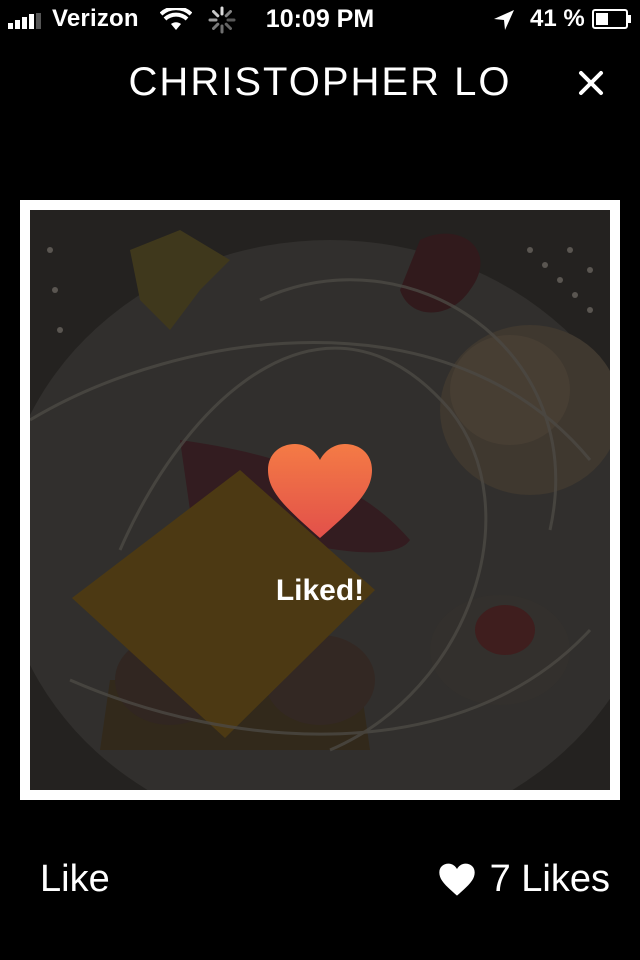 Image resolution: width=640 pixels, height=960 pixels. Describe the element at coordinates (75, 879) in the screenshot. I see `like-button: Like` at that location.